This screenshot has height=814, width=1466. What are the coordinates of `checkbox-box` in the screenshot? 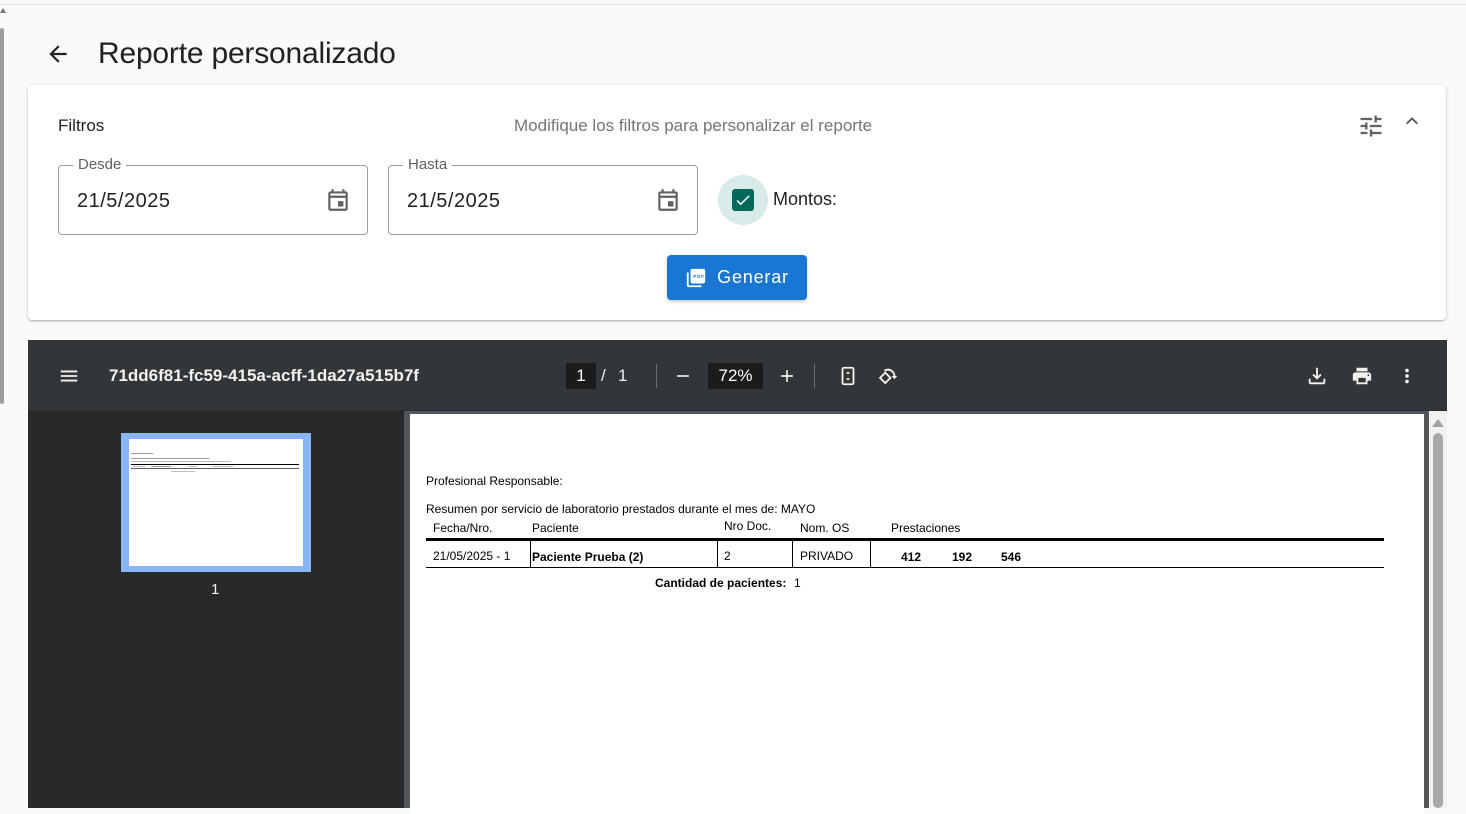 It's located at (743, 200).